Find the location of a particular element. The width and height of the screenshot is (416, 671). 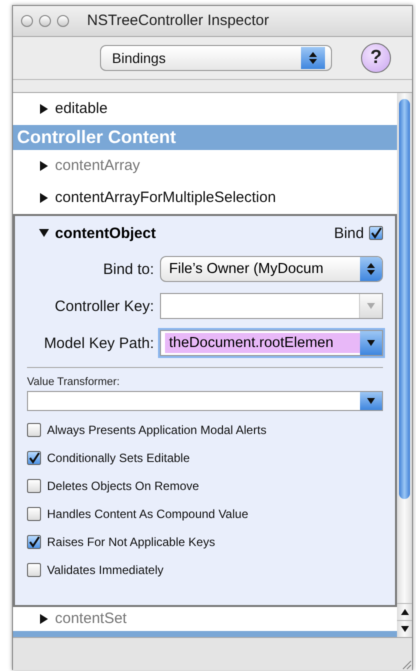

binding-name: contentArrayForMultipleSelection is located at coordinates (165, 197).